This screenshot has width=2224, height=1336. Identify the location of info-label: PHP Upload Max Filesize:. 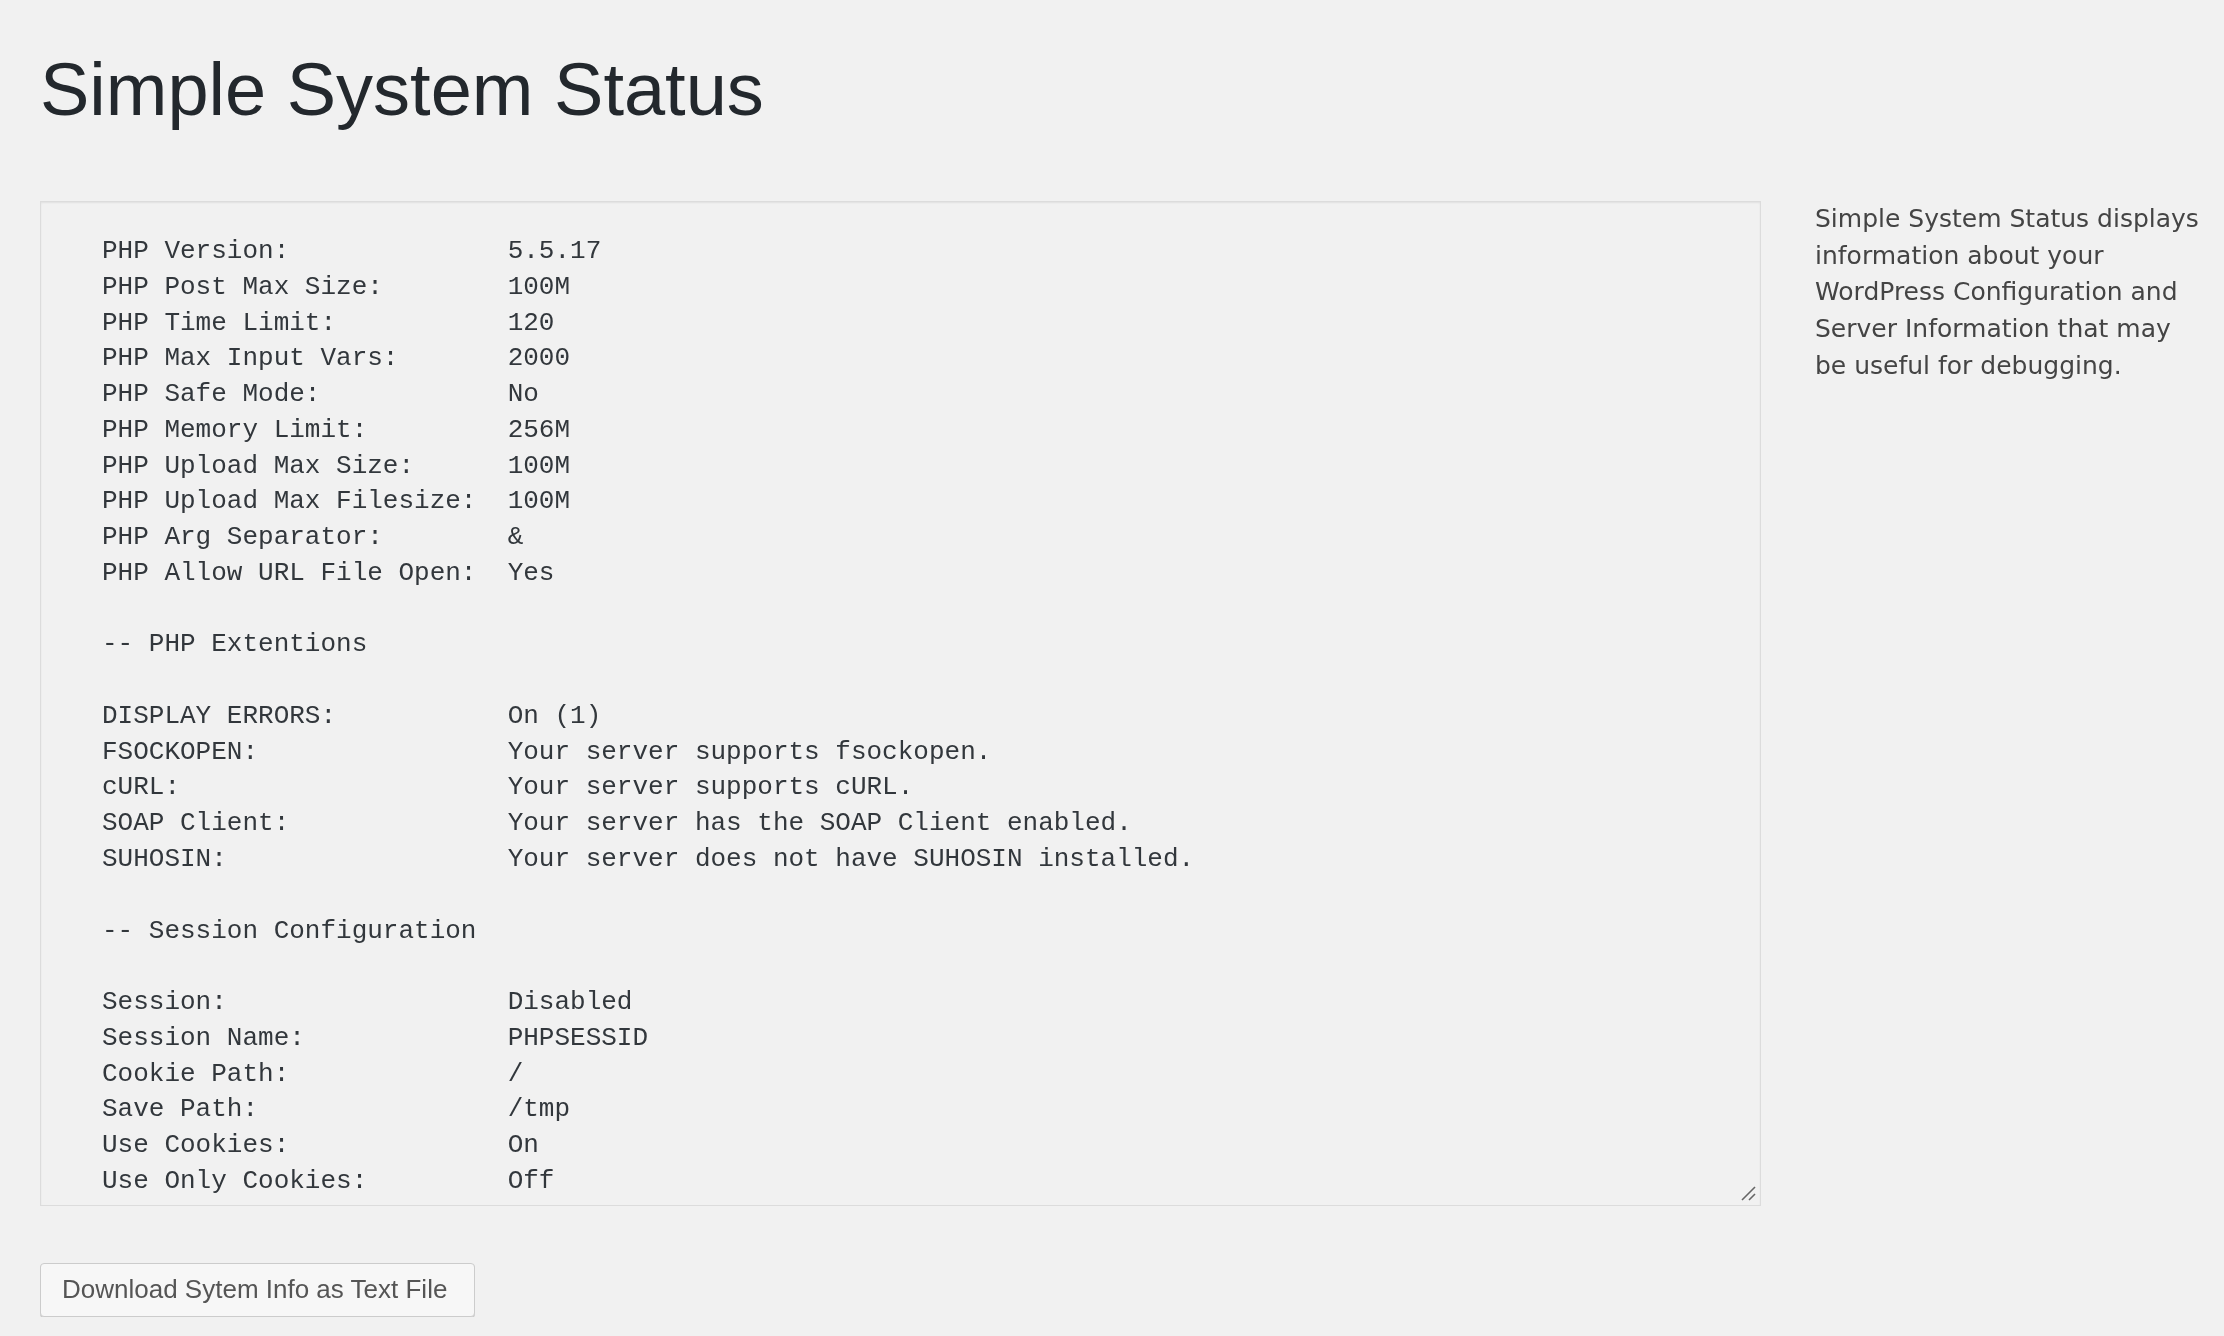
(290, 502).